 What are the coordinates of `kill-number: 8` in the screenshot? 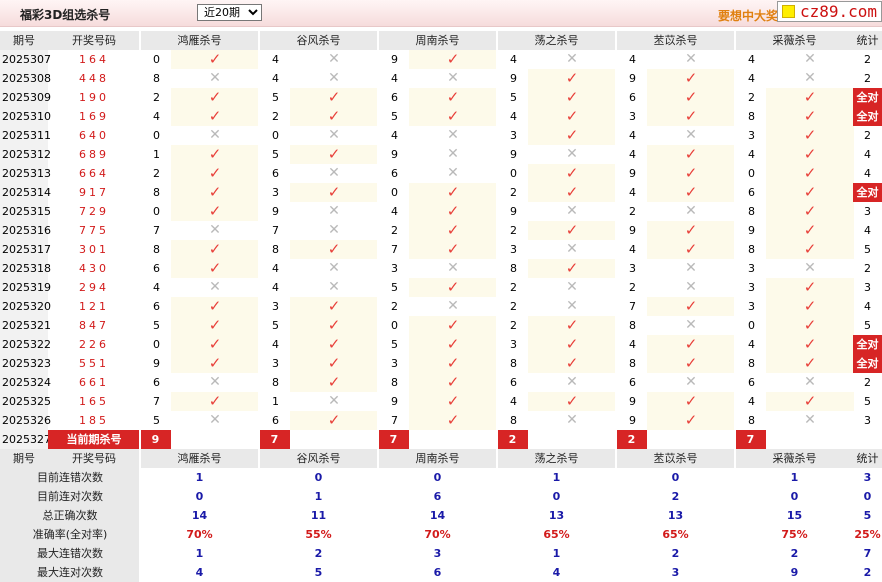 It's located at (393, 382).